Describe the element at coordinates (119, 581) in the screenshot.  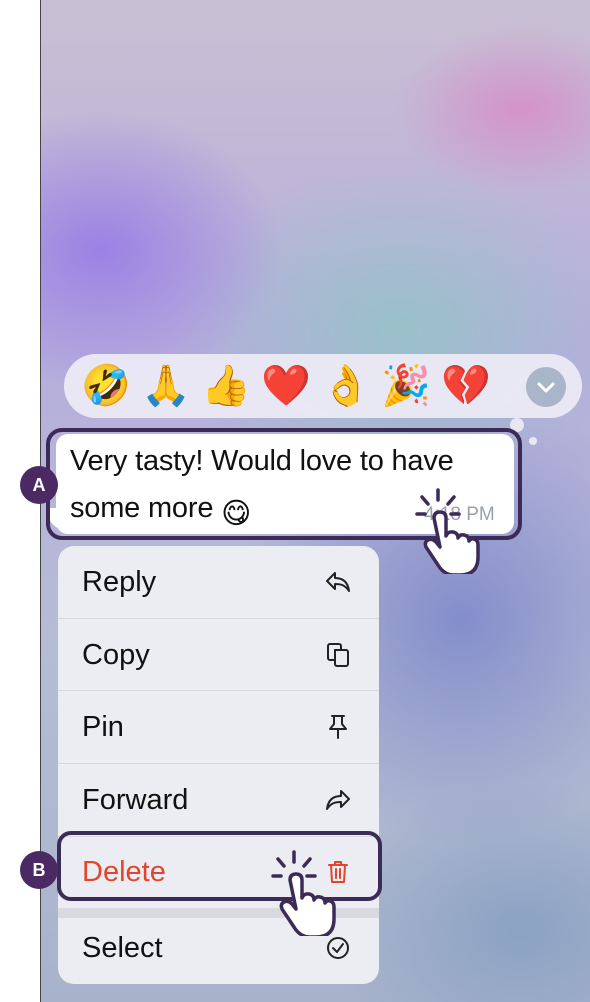
I see `menu-item-label: Reply` at that location.